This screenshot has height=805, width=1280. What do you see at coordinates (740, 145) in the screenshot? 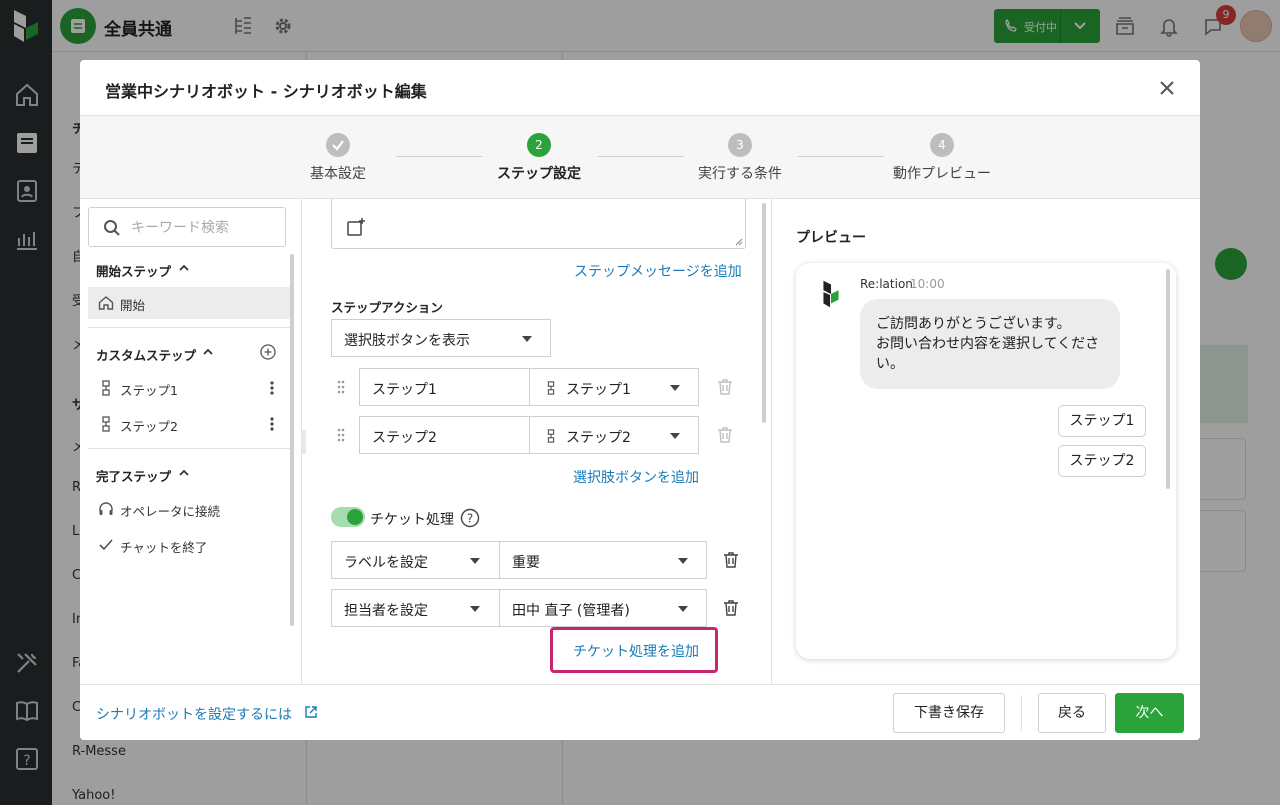
I see `step-number: 3` at bounding box center [740, 145].